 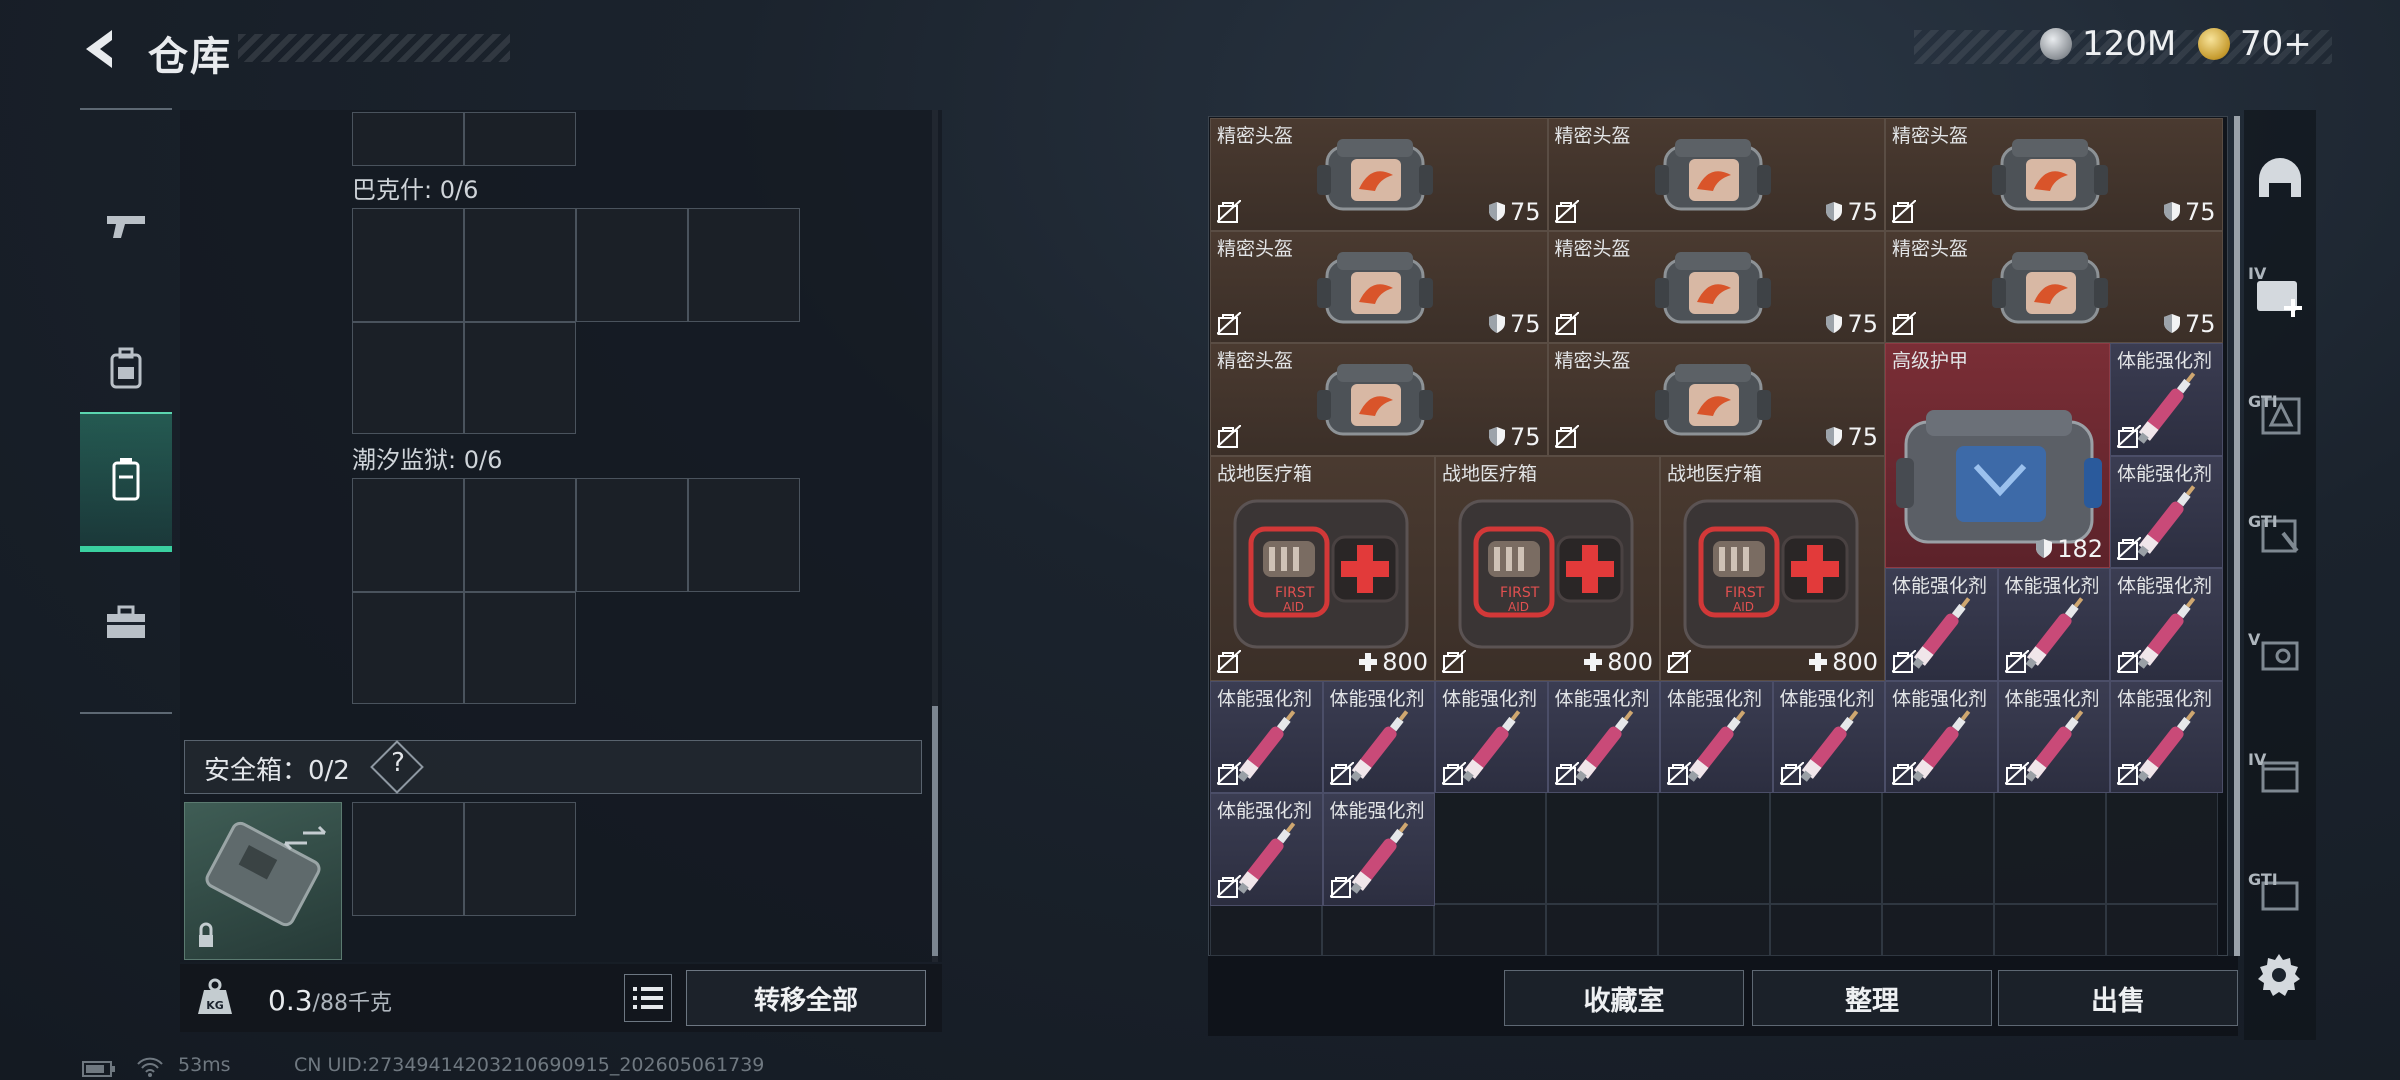 I want to click on armor-item: 高级护甲 182, so click(x=1997, y=455).